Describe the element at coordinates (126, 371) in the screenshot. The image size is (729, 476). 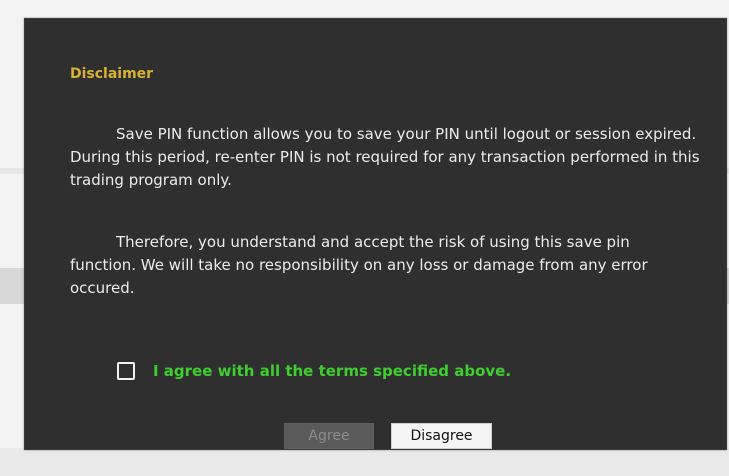
I see `agree-terms-checkbox` at that location.